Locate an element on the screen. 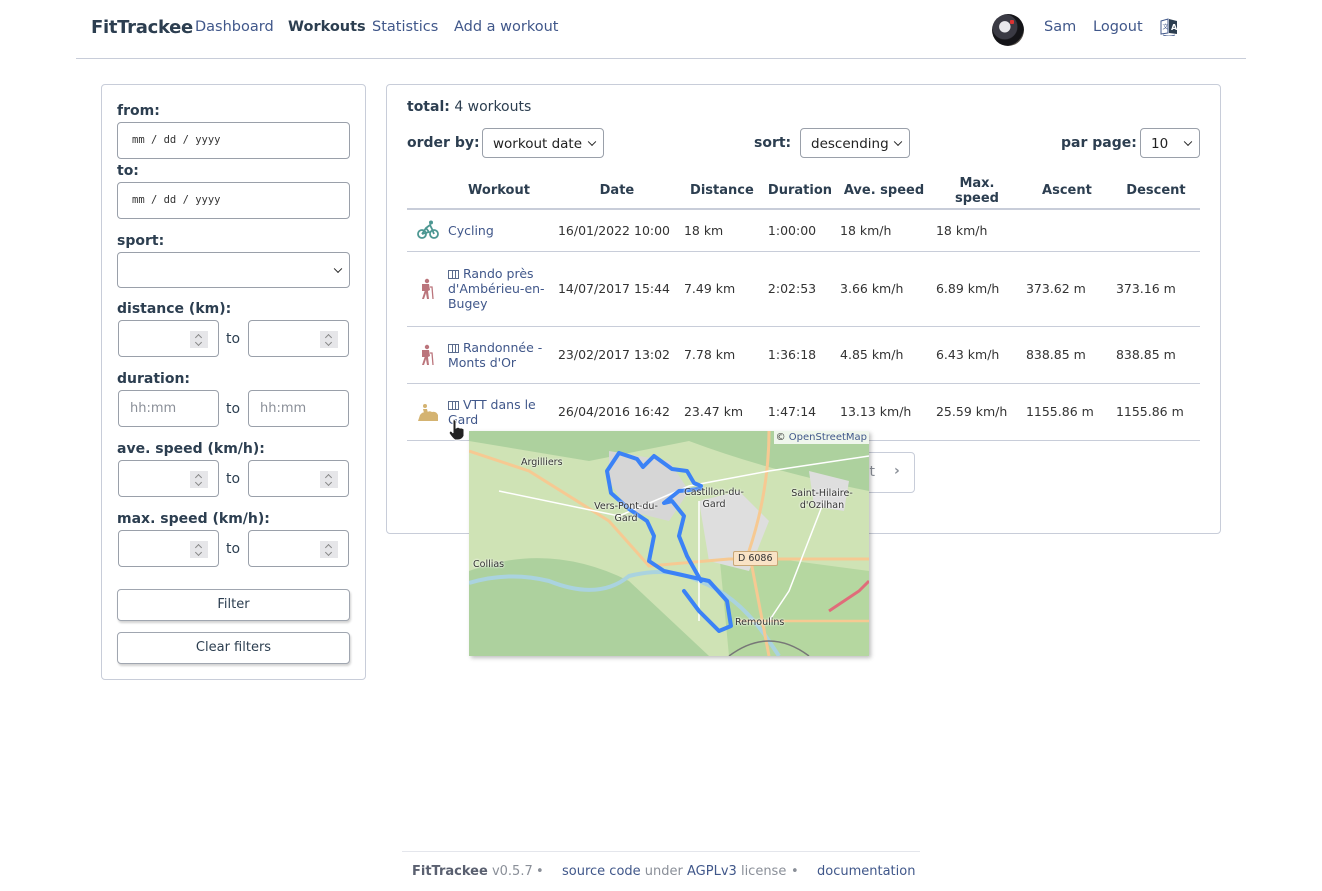  workout-link: Rando près d'Ambérieu-en-Bugey is located at coordinates (496, 288).